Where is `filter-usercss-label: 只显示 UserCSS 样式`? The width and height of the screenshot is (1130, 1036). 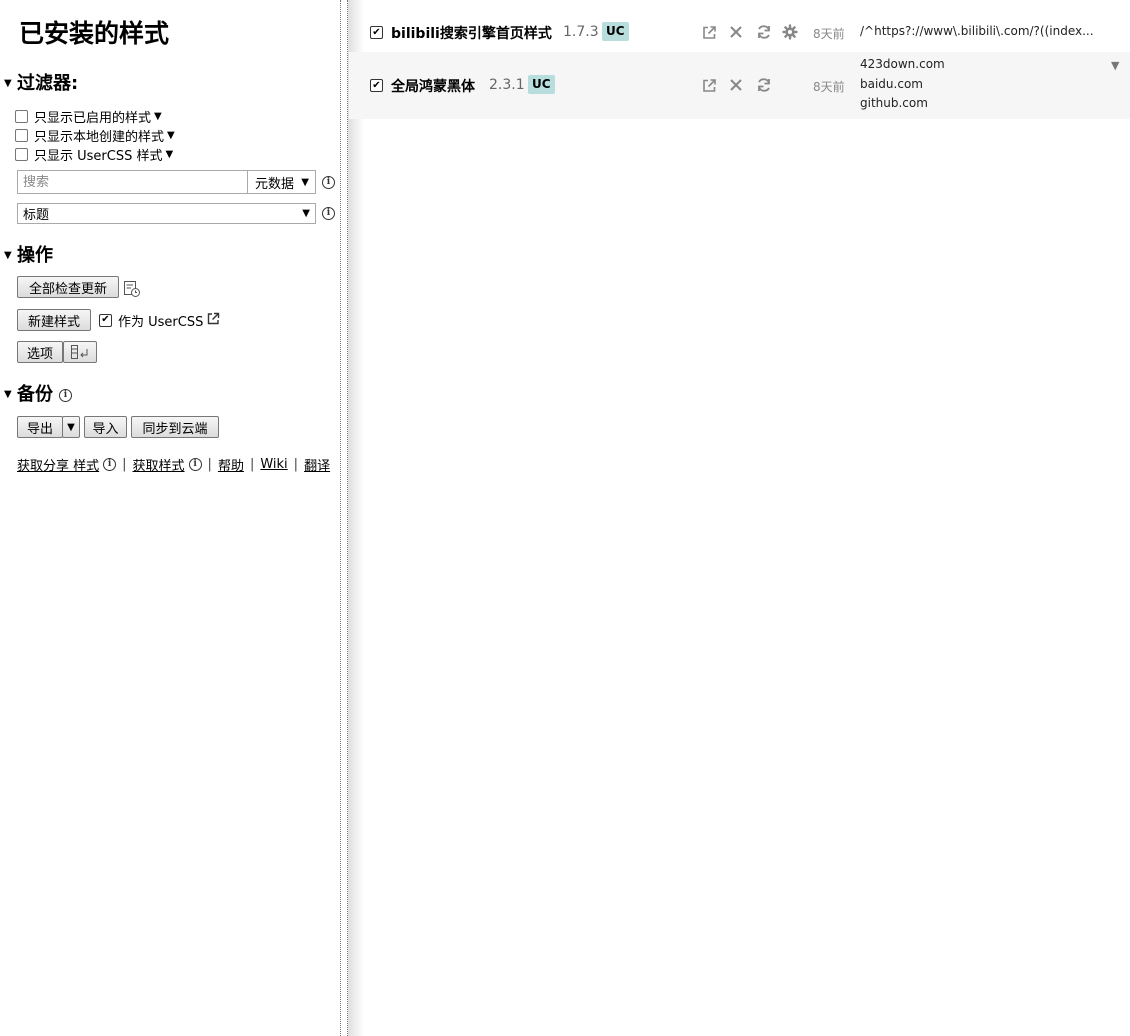 filter-usercss-label: 只显示 UserCSS 样式 is located at coordinates (98, 156).